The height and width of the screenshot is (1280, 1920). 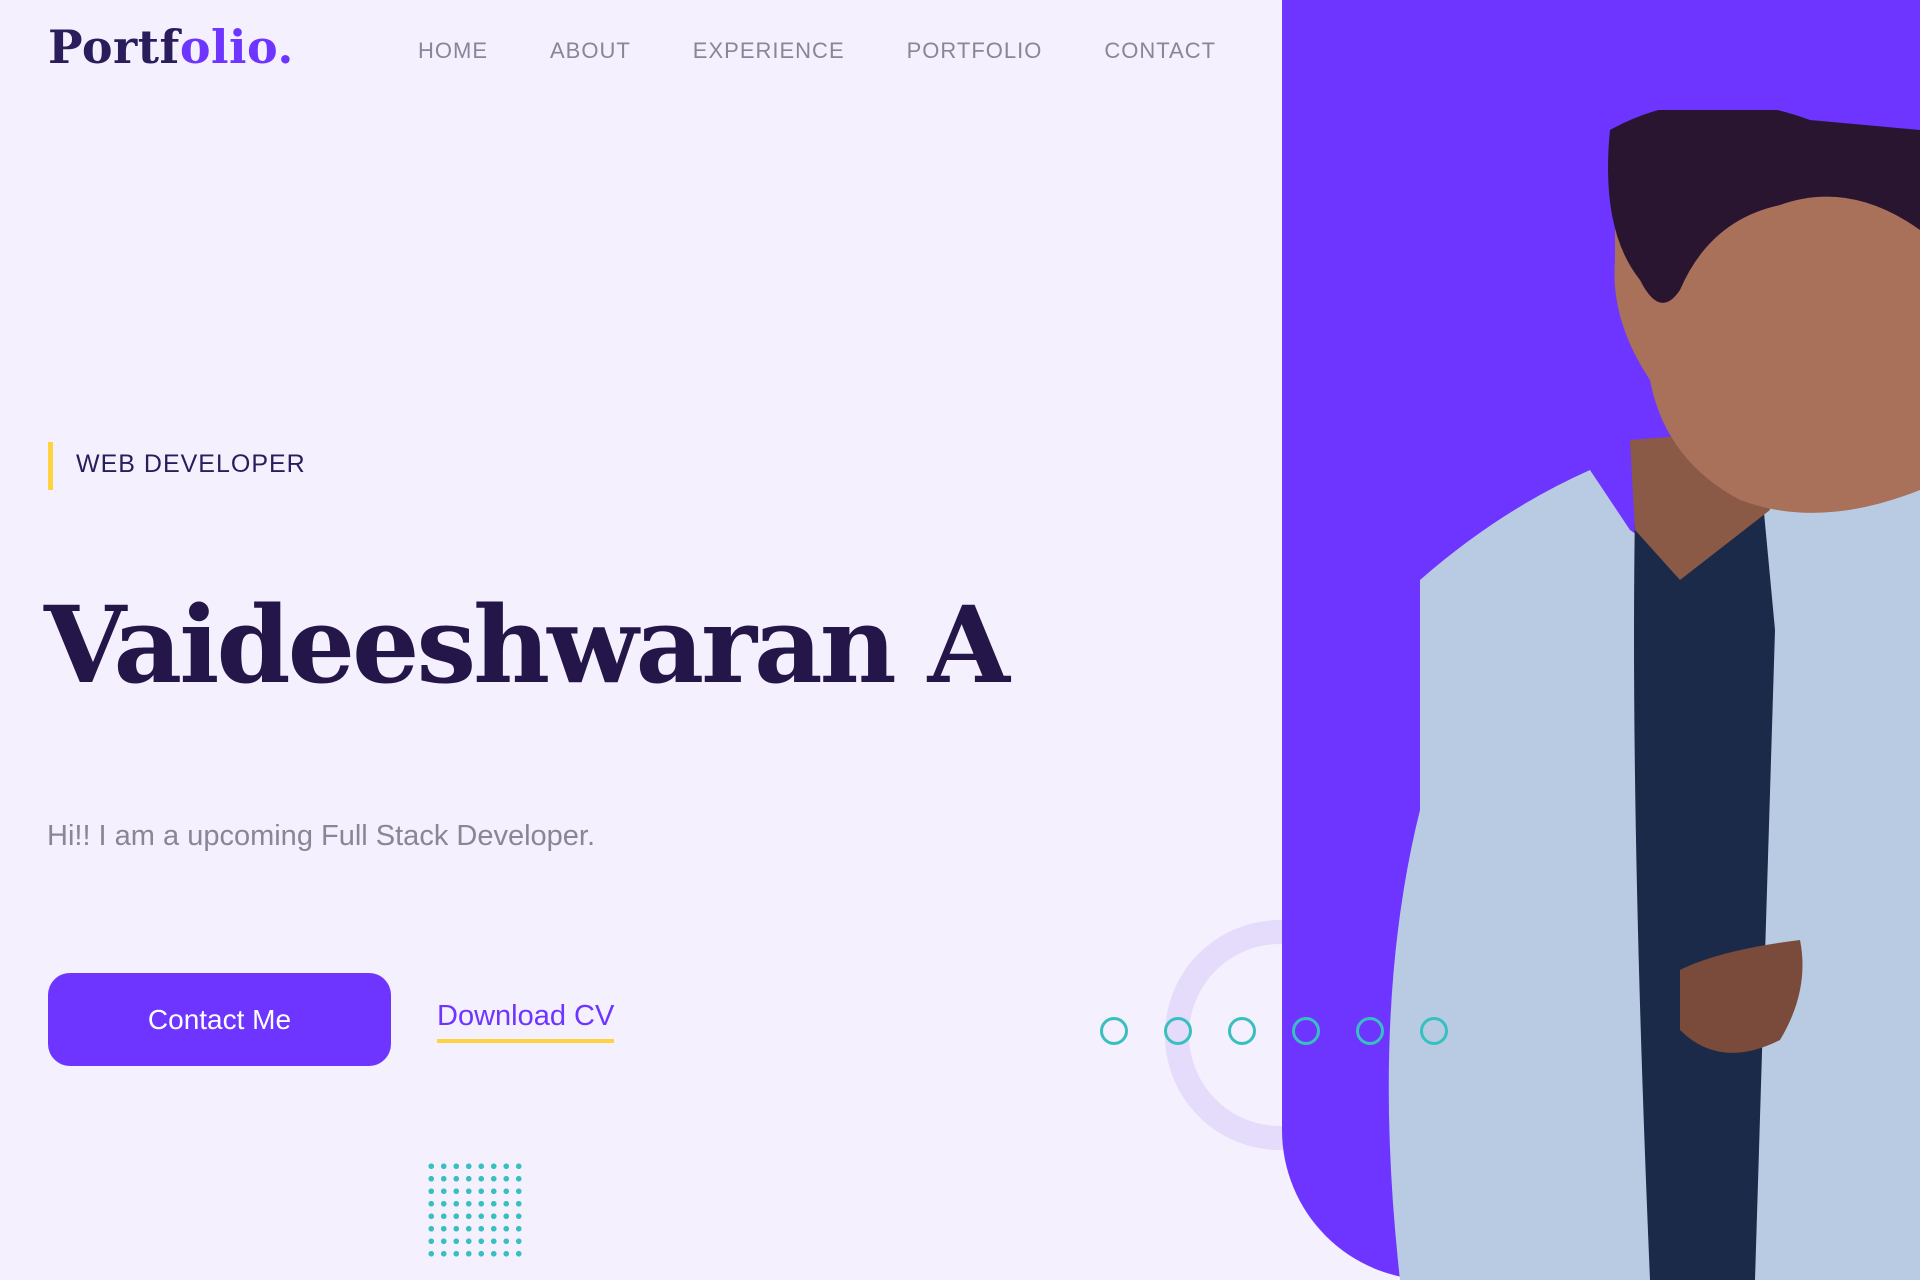 What do you see at coordinates (975, 51) in the screenshot?
I see `nav-portfolio: PORTFOLIO` at bounding box center [975, 51].